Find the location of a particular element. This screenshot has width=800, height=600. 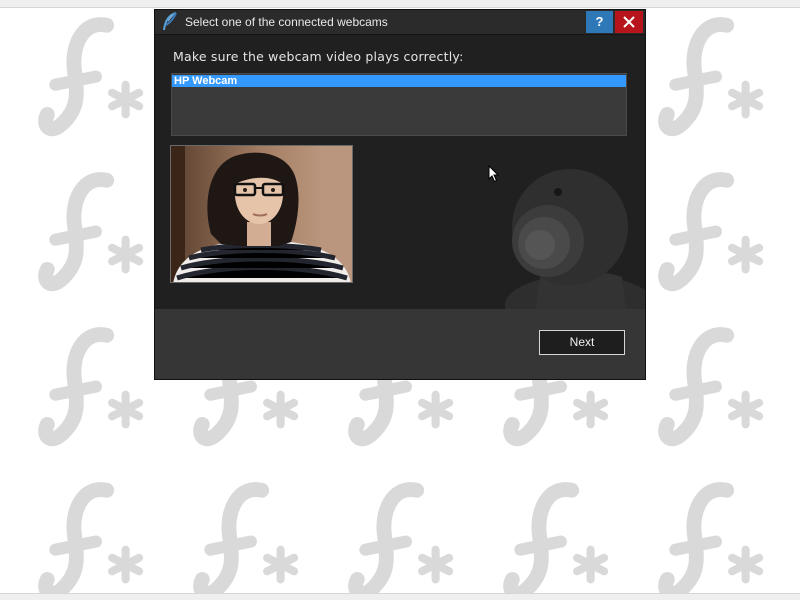

close-icon is located at coordinates (629, 22).